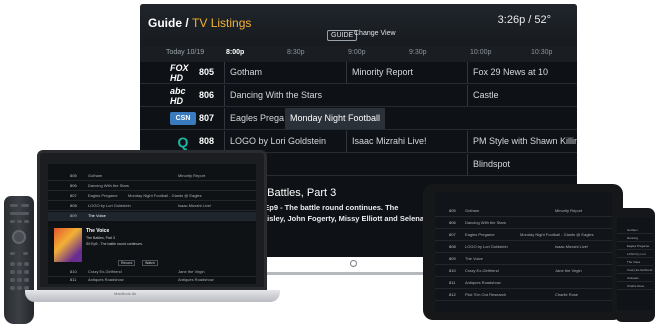 The width and height of the screenshot is (659, 327). What do you see at coordinates (523, 283) in the screenshot?
I see `list-item: 811 Antiques Roadshow` at bounding box center [523, 283].